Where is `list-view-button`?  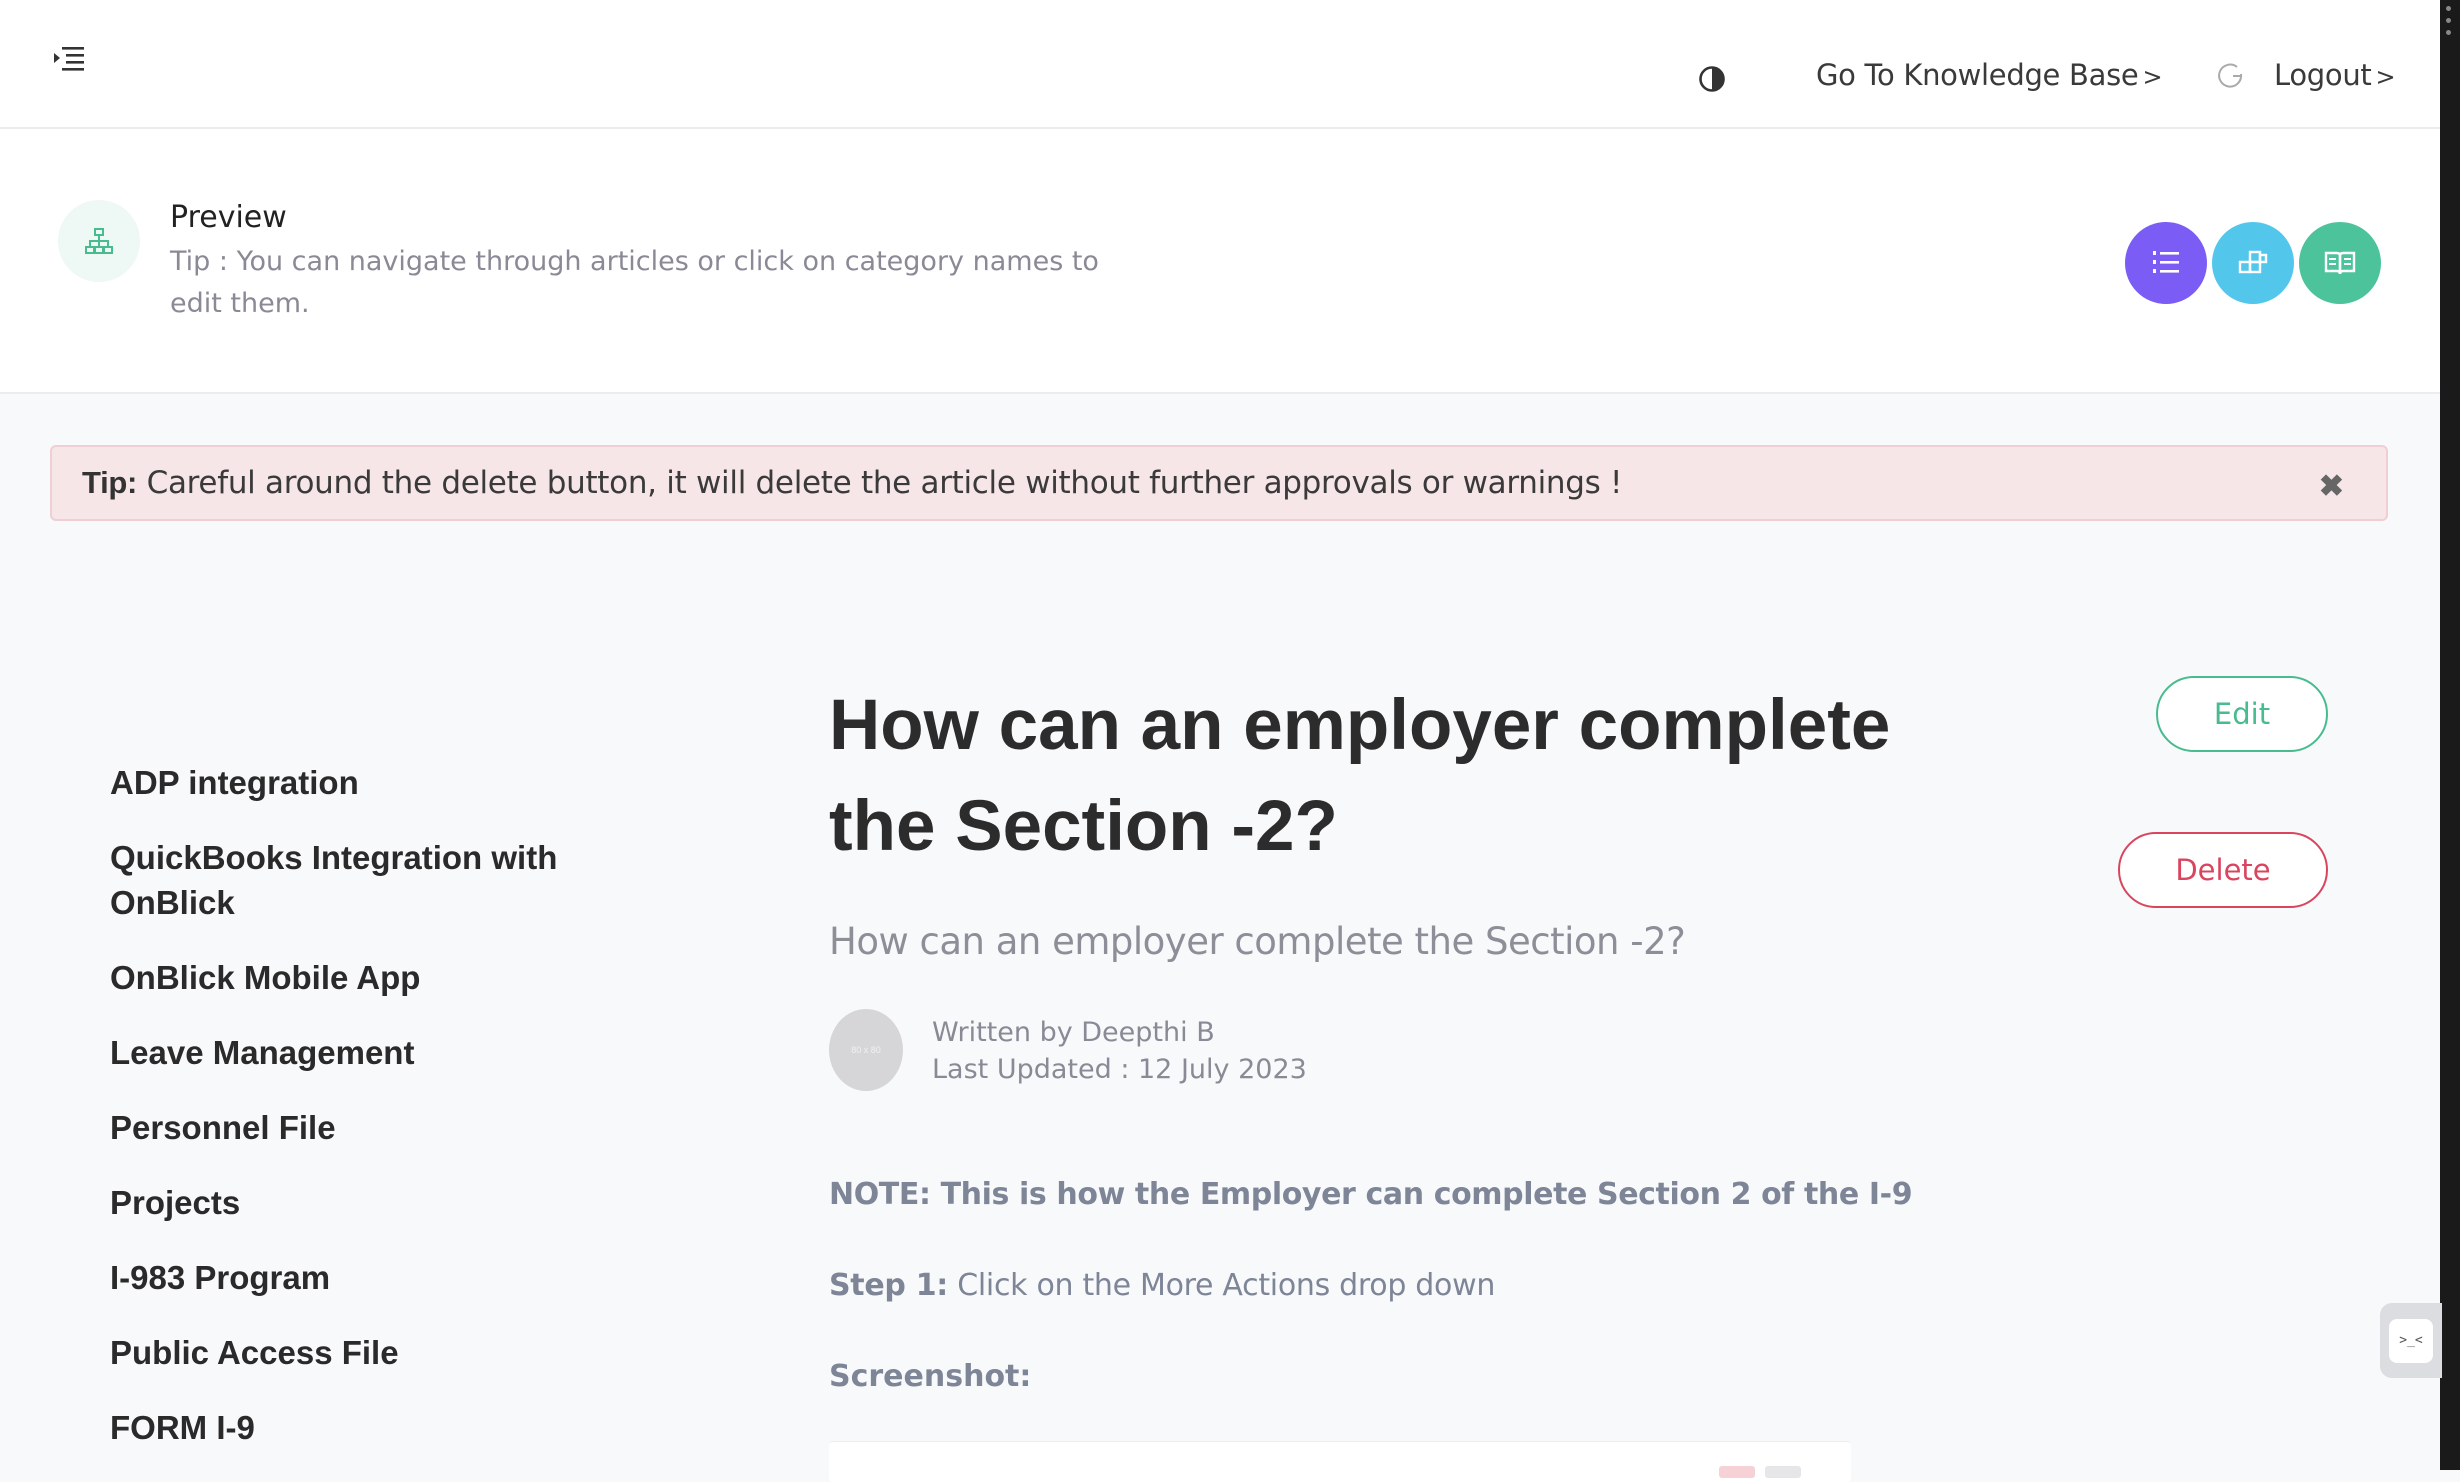 list-view-button is located at coordinates (2166, 263).